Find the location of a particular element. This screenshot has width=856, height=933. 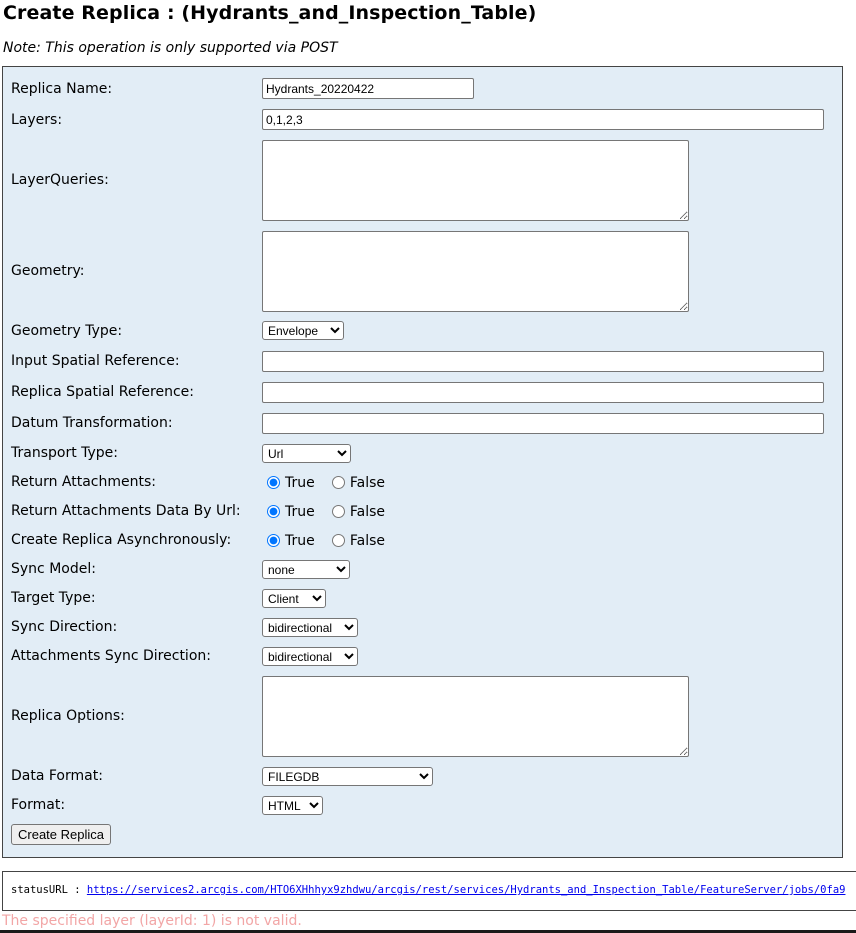

async-false: False is located at coordinates (358, 541).